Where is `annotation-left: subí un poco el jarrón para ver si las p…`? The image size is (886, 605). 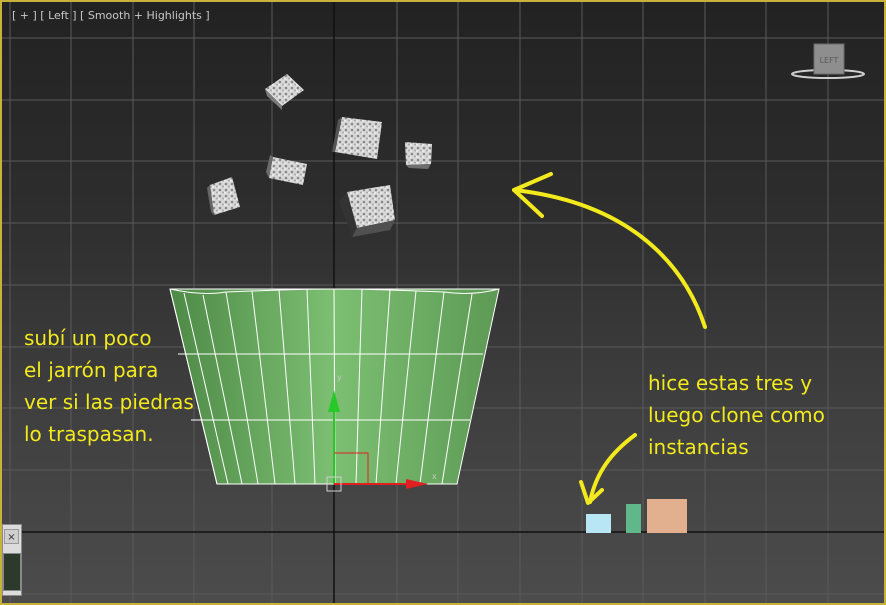 annotation-left: subí un poco el jarrón para ver si las p… is located at coordinates (109, 386).